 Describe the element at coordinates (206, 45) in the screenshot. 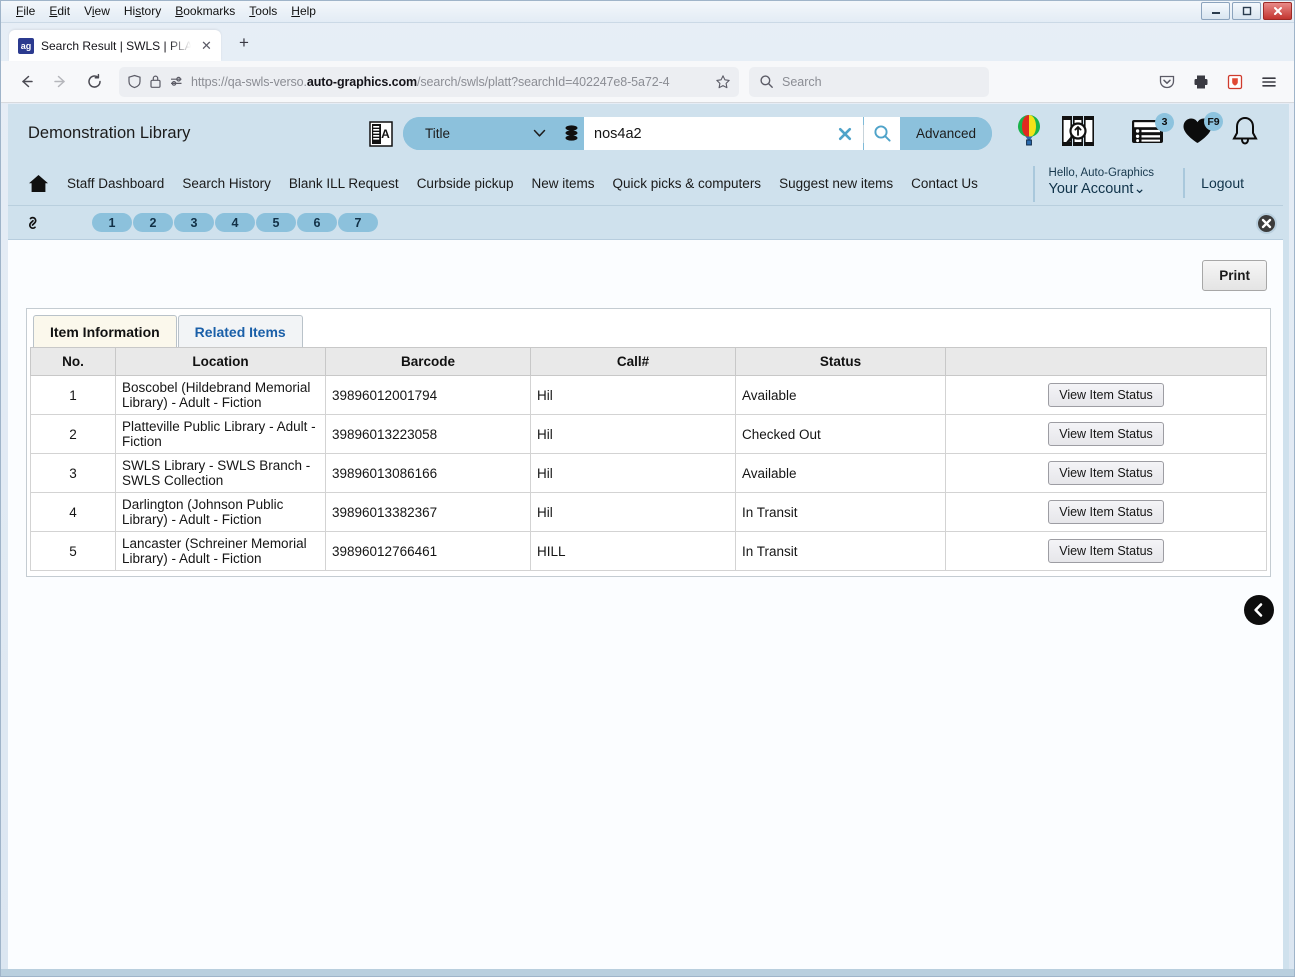

I see `tab-close-icon: ✕` at that location.